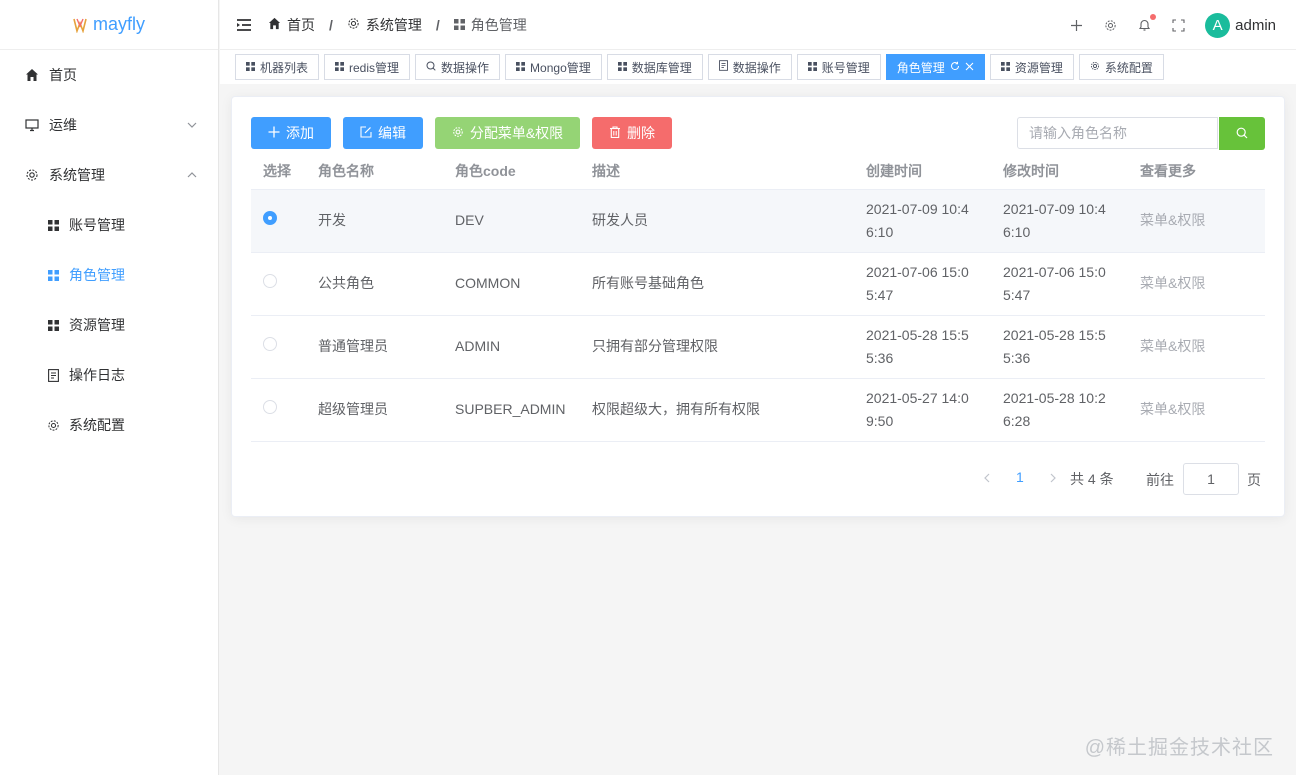 Image resolution: width=1296 pixels, height=775 pixels. I want to click on sidebar-item-home: 首页, so click(109, 75).